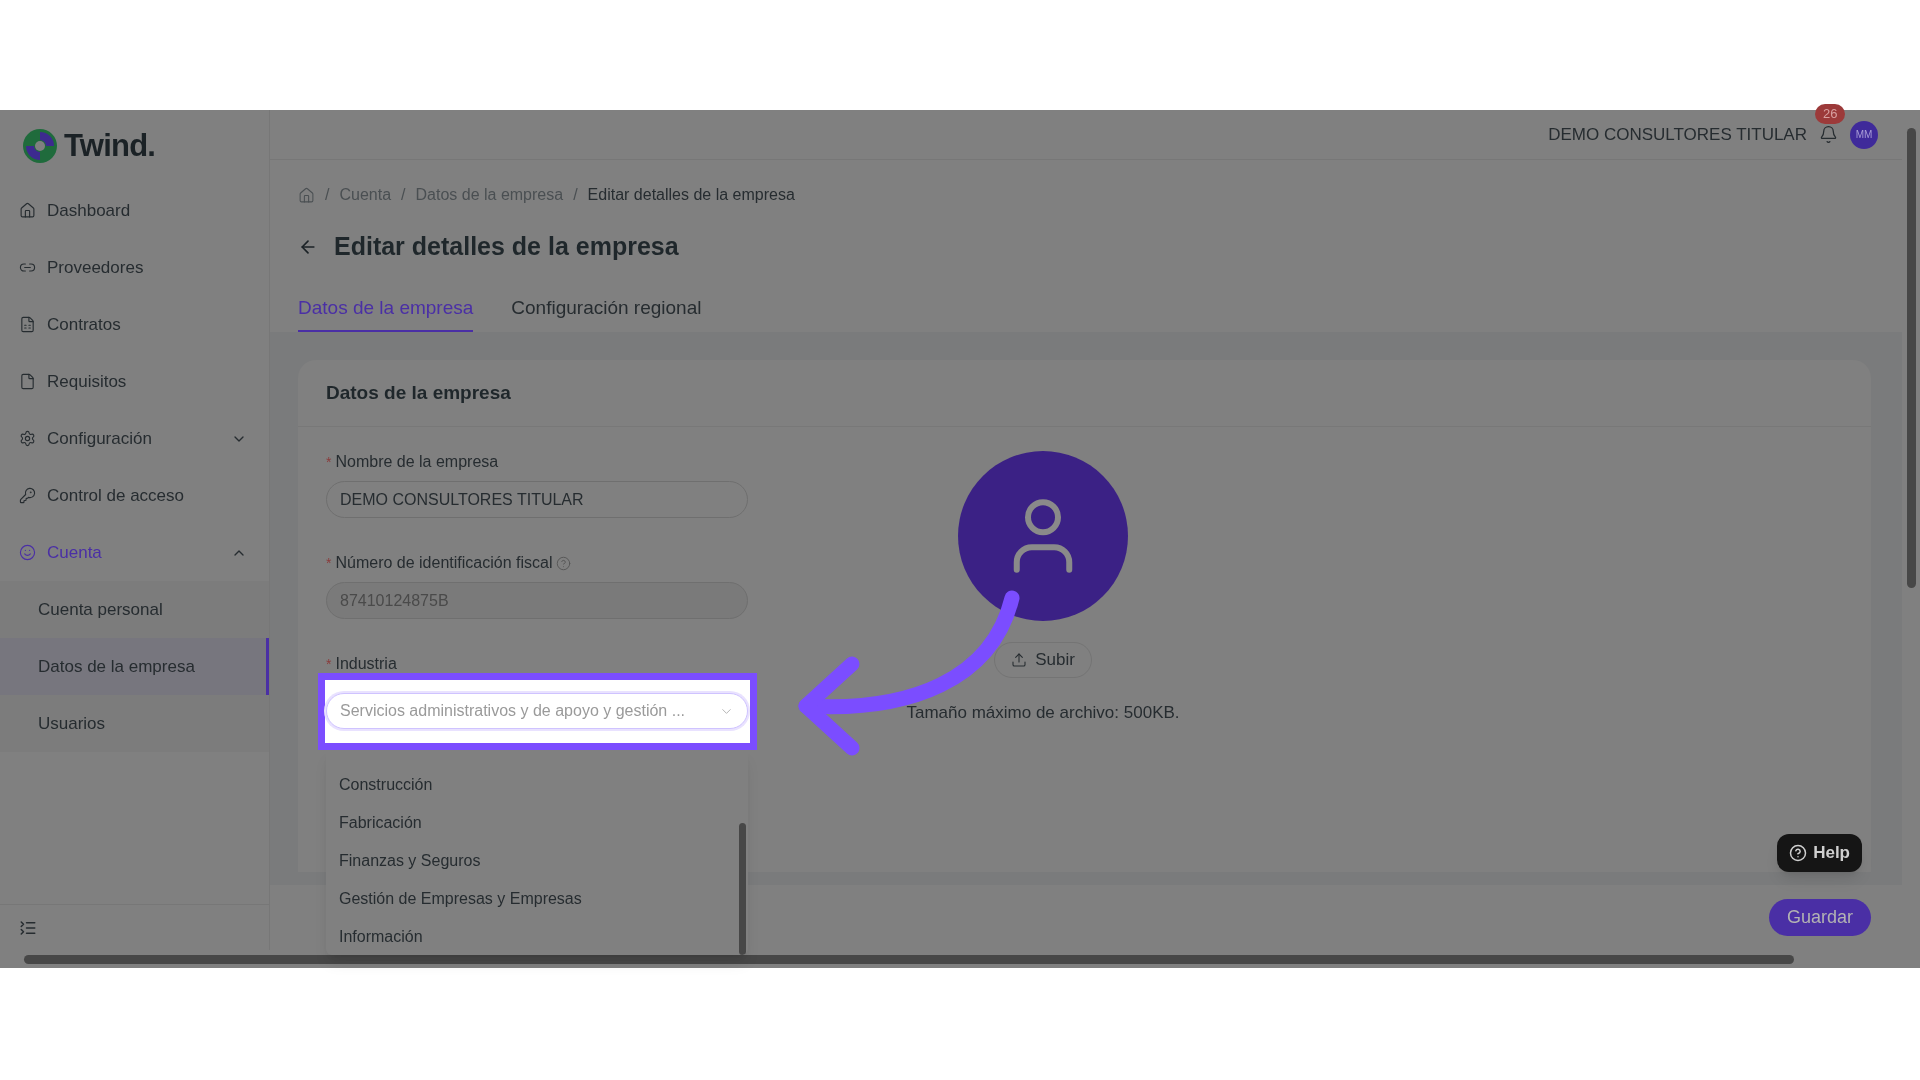 The width and height of the screenshot is (1920, 1080). What do you see at coordinates (306, 195) in the screenshot?
I see `home-icon` at bounding box center [306, 195].